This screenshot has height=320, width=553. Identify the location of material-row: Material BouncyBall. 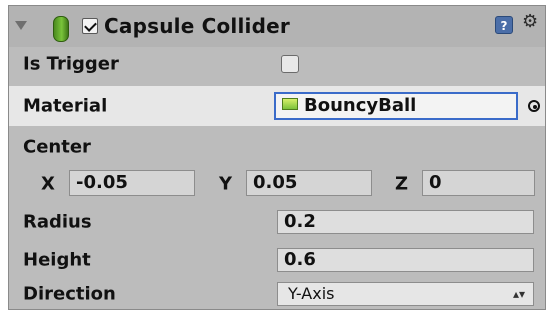
(277, 106).